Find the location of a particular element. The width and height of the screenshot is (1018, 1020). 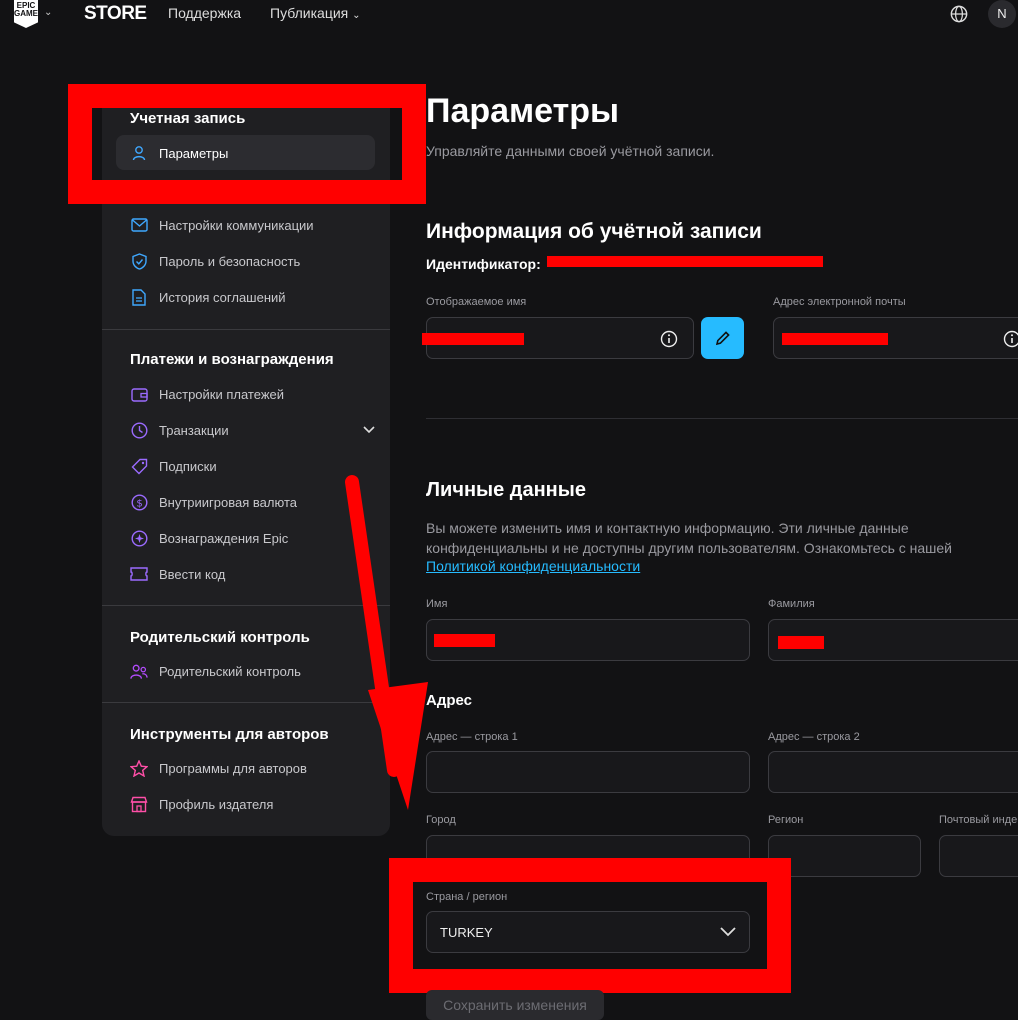

privacy-policy-link: Политикой конфиденциальности is located at coordinates (533, 566).